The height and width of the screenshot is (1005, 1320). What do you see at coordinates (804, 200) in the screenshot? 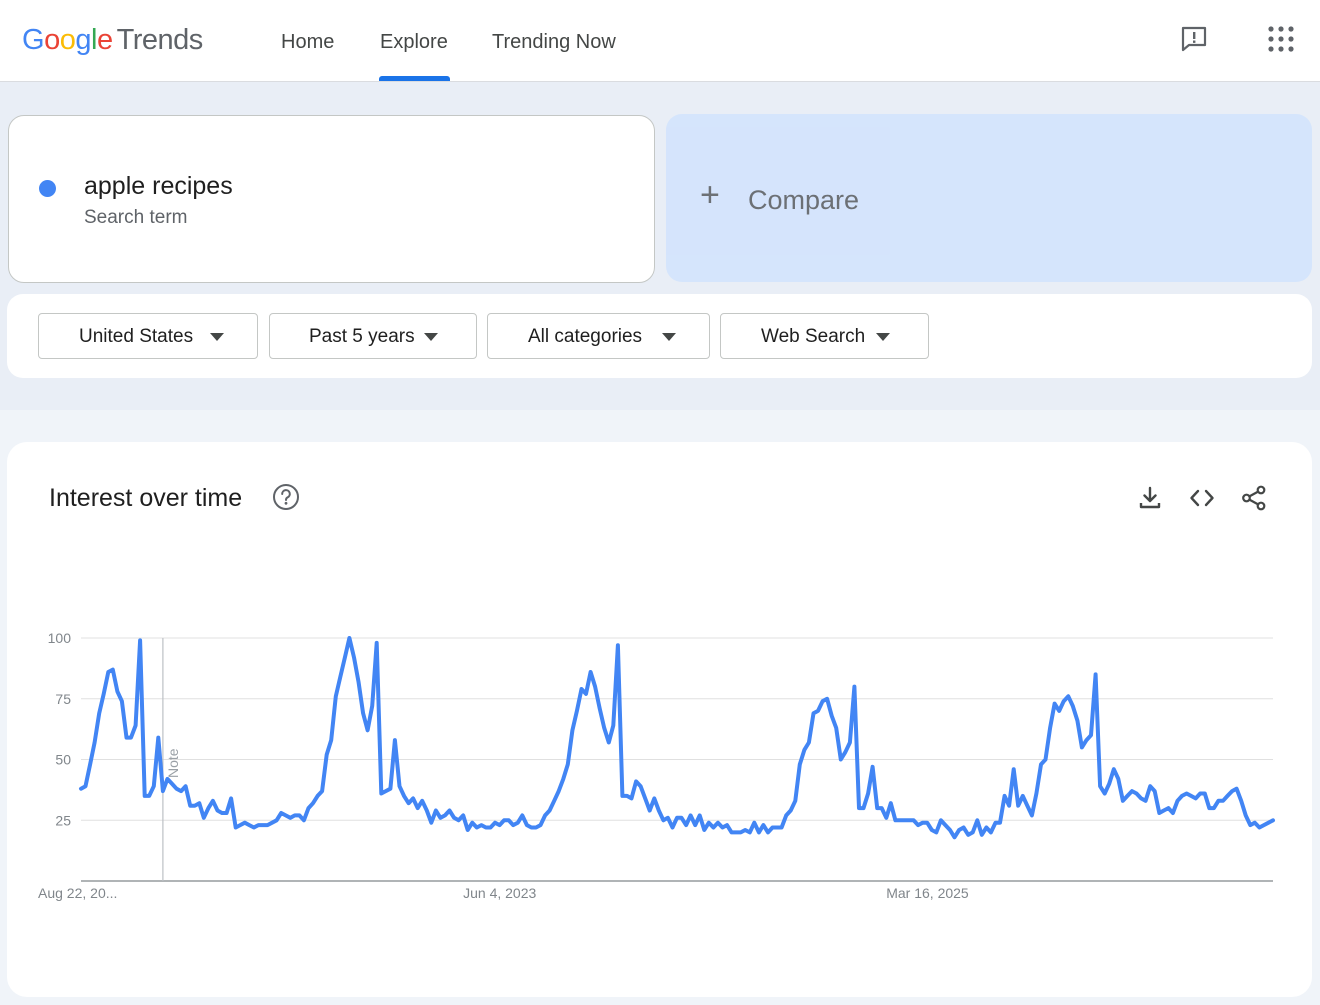
I see `compare-label: Compare` at bounding box center [804, 200].